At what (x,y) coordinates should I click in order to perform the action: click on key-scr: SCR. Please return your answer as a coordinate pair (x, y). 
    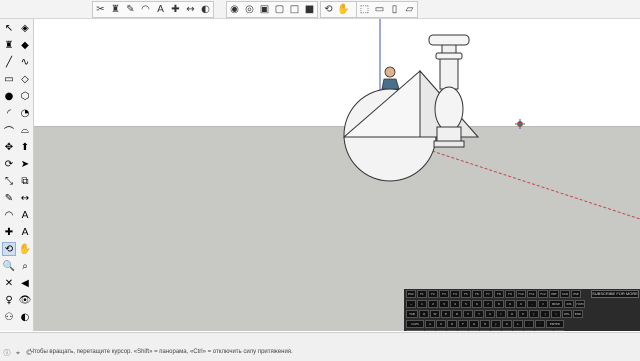
    Looking at the image, I should click on (565, 294).